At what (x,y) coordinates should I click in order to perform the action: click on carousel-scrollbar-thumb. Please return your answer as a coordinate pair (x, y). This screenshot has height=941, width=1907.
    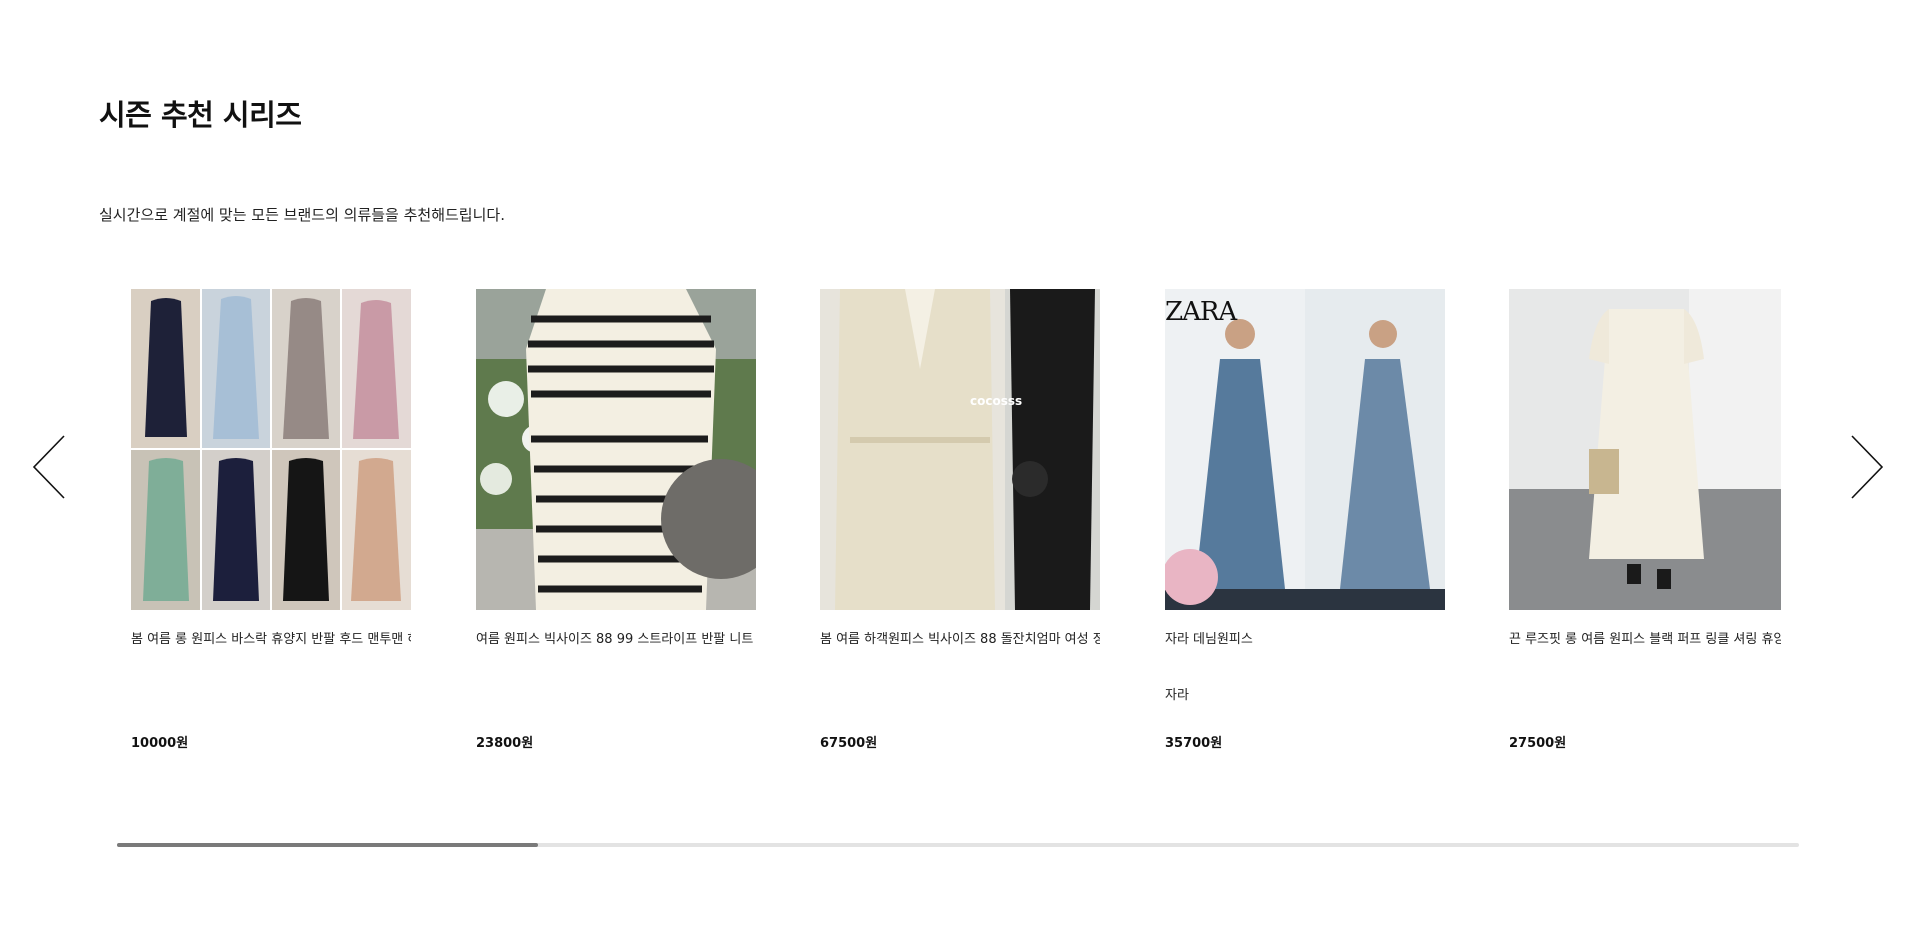
    Looking at the image, I should click on (327, 845).